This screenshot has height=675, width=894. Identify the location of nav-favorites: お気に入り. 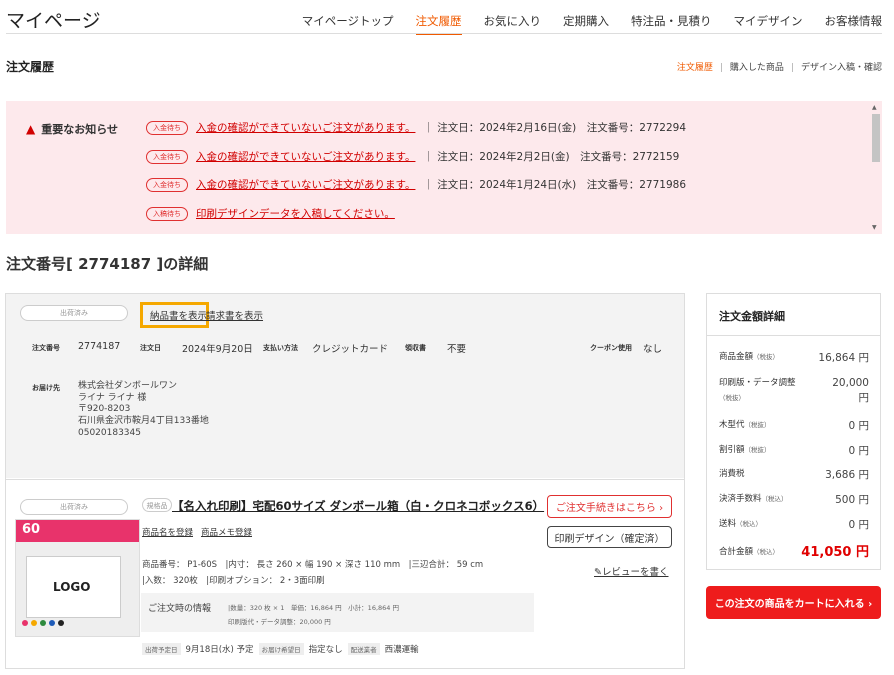
(513, 24).